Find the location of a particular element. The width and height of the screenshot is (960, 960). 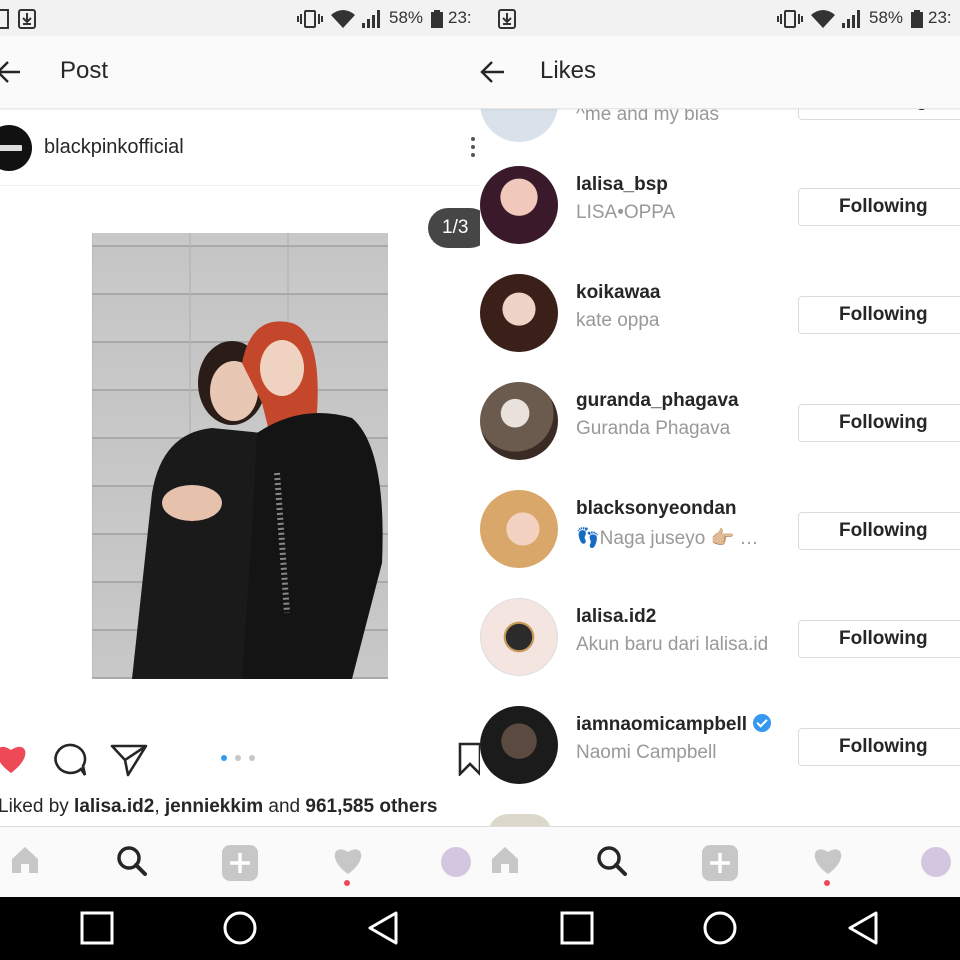

photo-counter: 1/3 is located at coordinates (454, 228).